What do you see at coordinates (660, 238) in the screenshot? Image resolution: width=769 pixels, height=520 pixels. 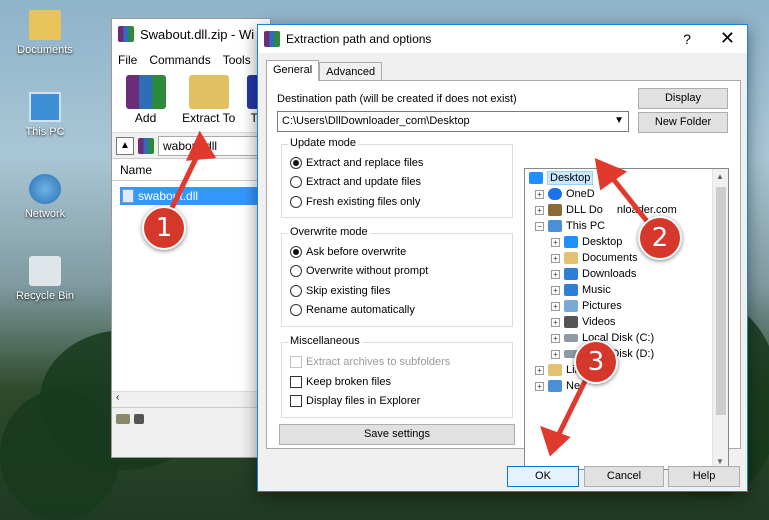 I see `step-badge-2: 2` at bounding box center [660, 238].